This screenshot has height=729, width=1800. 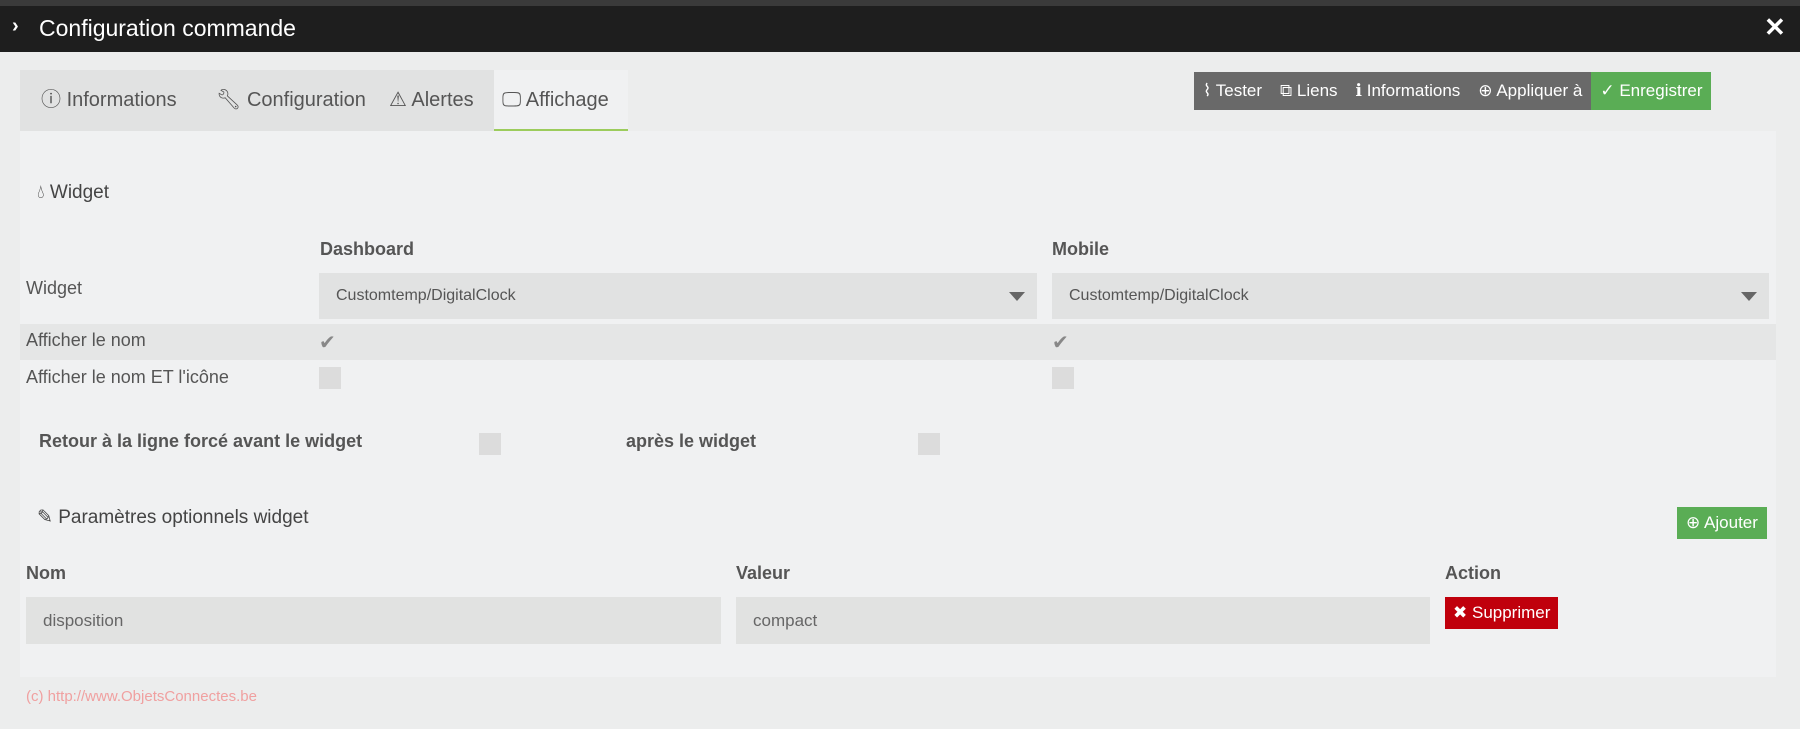 I want to click on mobile-nom-icone-checkbox, so click(x=1063, y=378).